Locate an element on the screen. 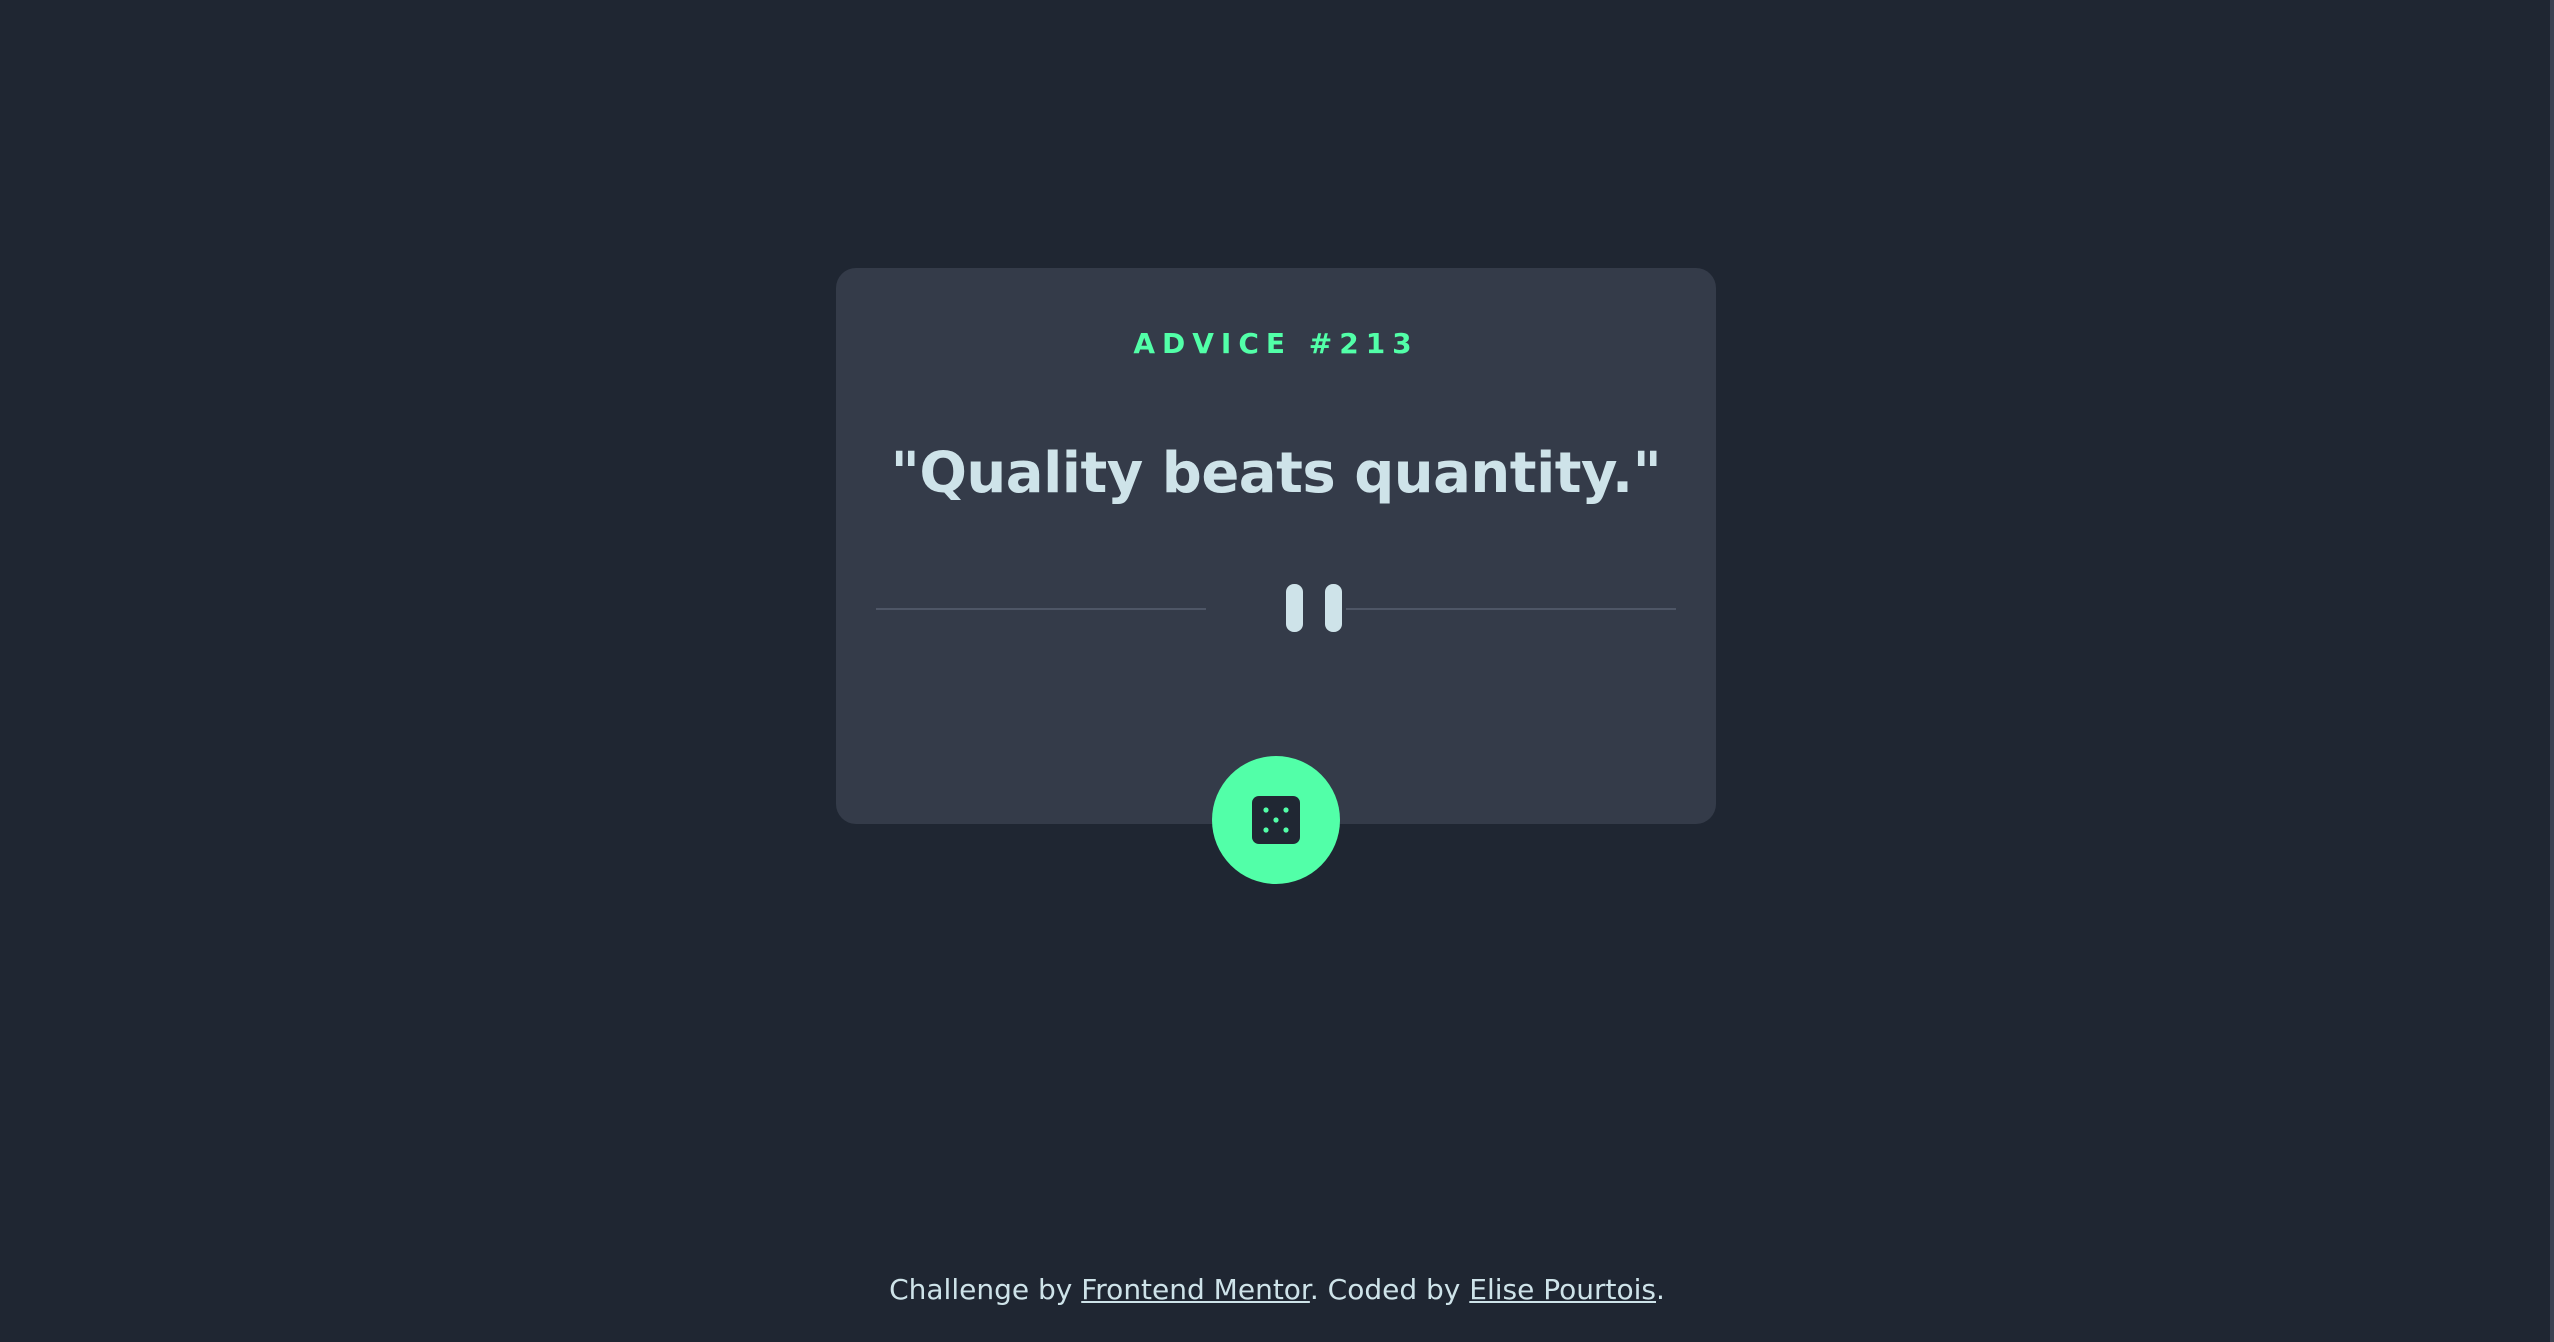 Image resolution: width=2554 pixels, height=1342 pixels. author-link: Elise Pourtois is located at coordinates (1562, 1289).